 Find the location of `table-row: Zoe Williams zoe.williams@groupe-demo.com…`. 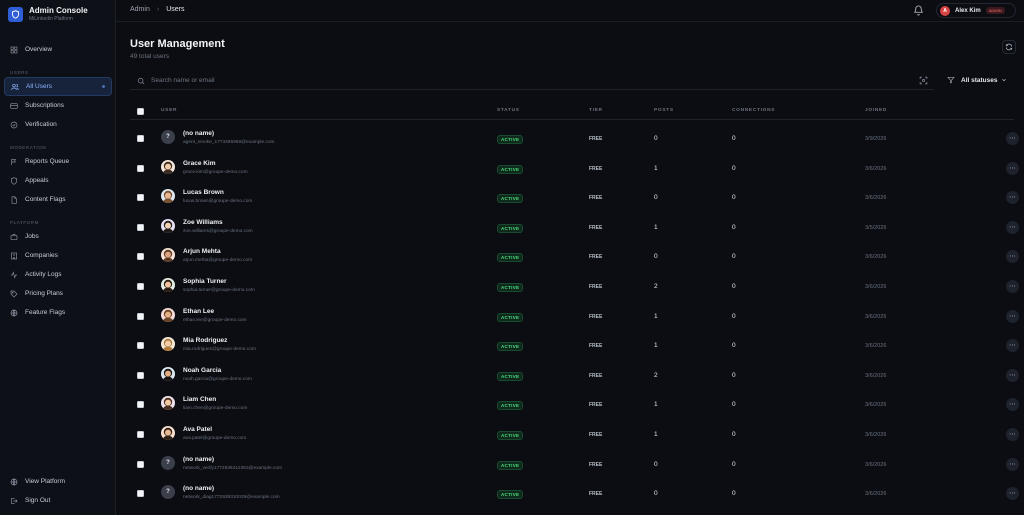

table-row: Zoe Williams zoe.williams@groupe-demo.com… is located at coordinates (574, 228).